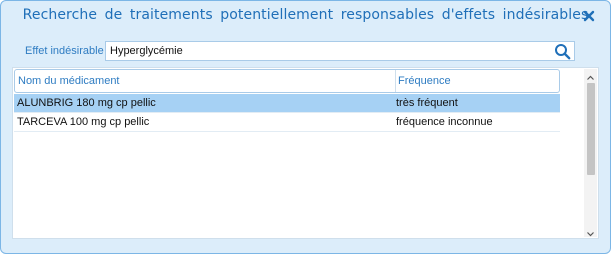 This screenshot has width=611, height=254. I want to click on scroll-down-icon, so click(590, 231).